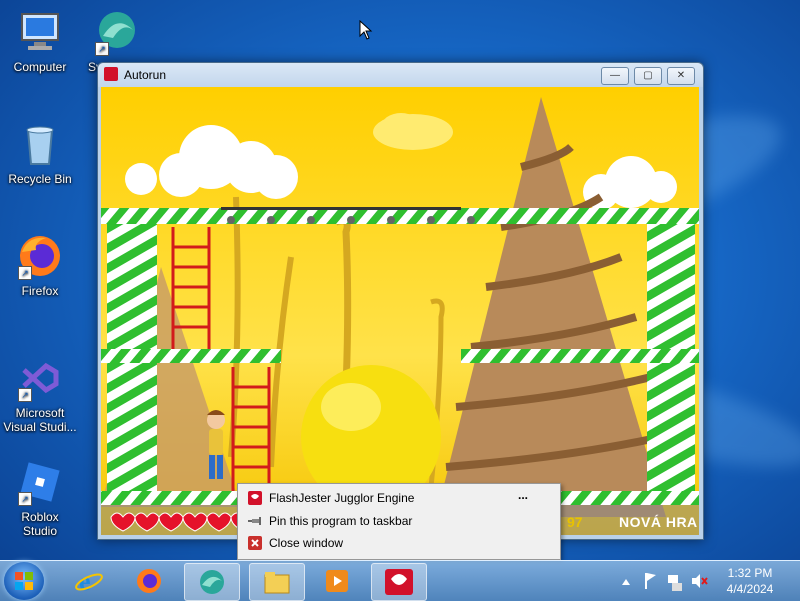  Describe the element at coordinates (681, 76) in the screenshot. I see `close-button: ✕` at that location.